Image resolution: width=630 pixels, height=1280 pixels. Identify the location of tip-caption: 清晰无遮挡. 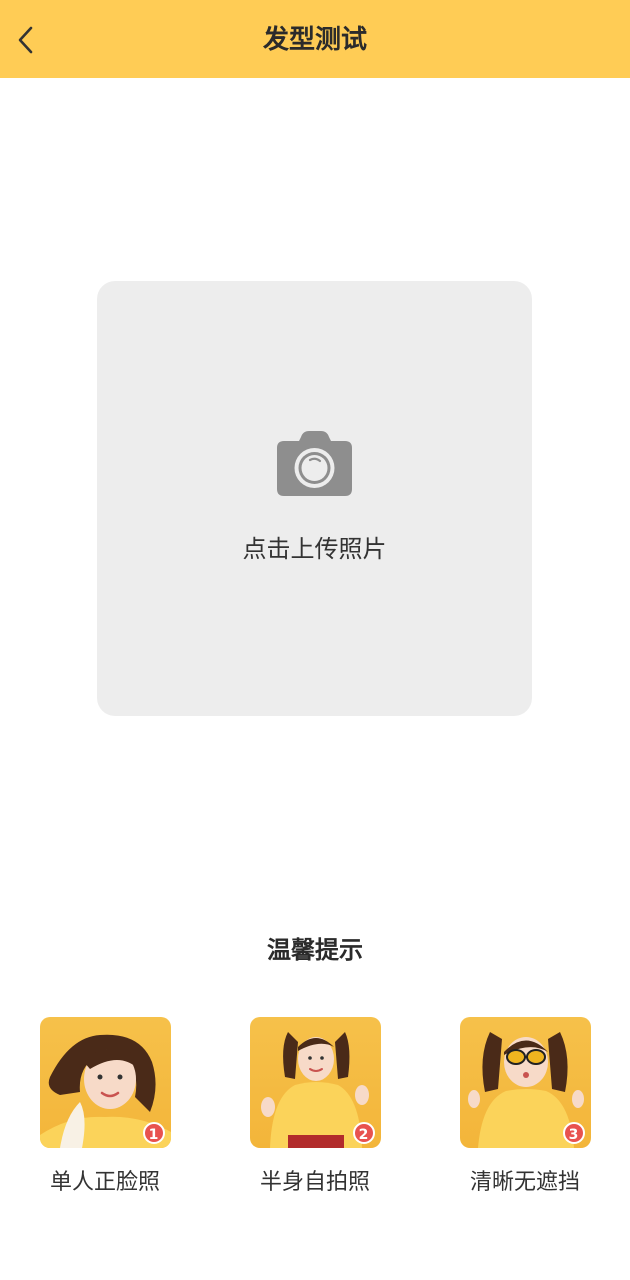
(524, 1182).